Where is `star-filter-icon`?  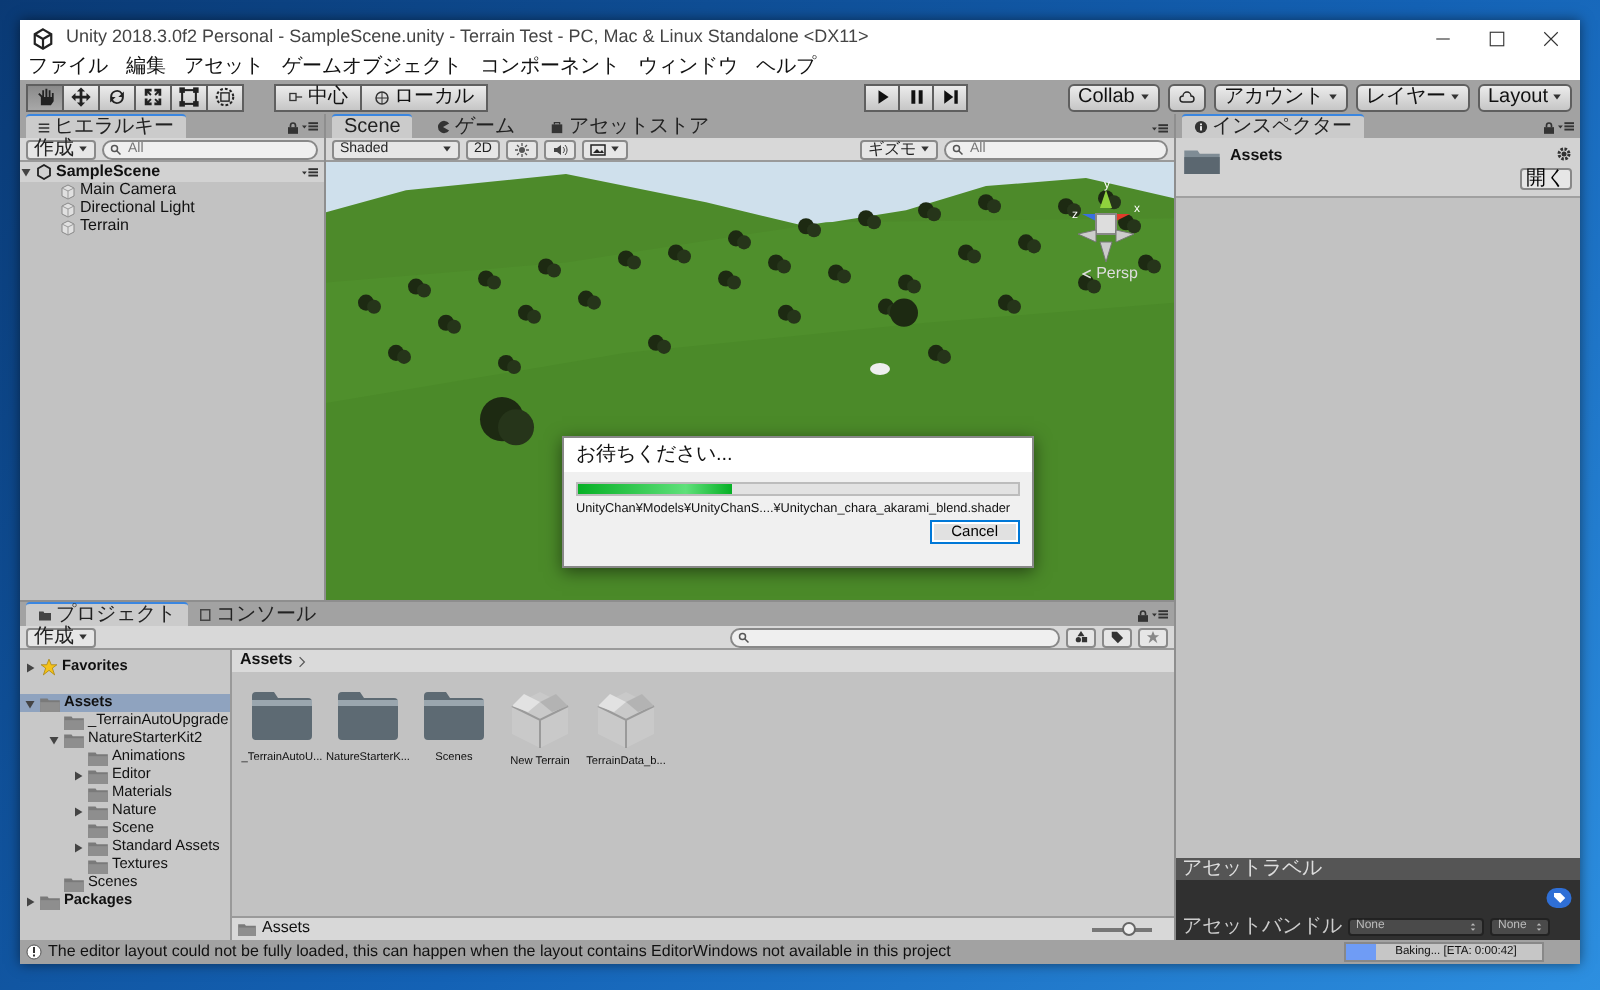
star-filter-icon is located at coordinates (1153, 637).